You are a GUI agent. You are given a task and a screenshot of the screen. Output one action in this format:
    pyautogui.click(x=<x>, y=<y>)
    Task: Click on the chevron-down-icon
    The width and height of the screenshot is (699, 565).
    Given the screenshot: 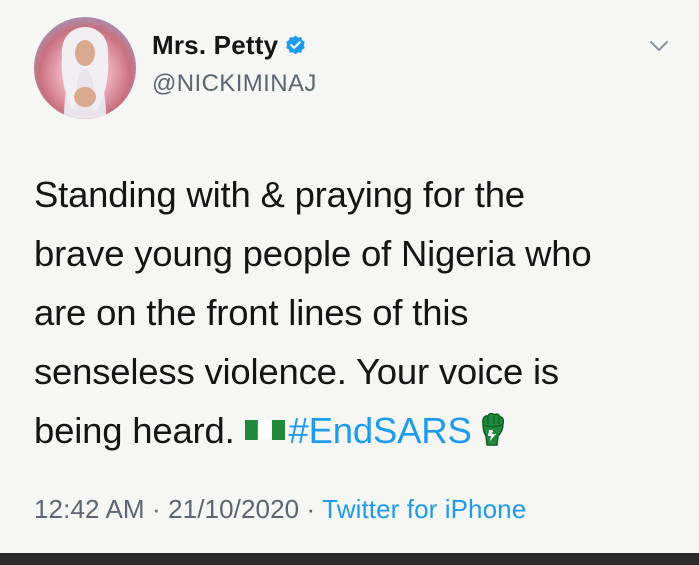 What is the action you would take?
    pyautogui.click(x=659, y=46)
    